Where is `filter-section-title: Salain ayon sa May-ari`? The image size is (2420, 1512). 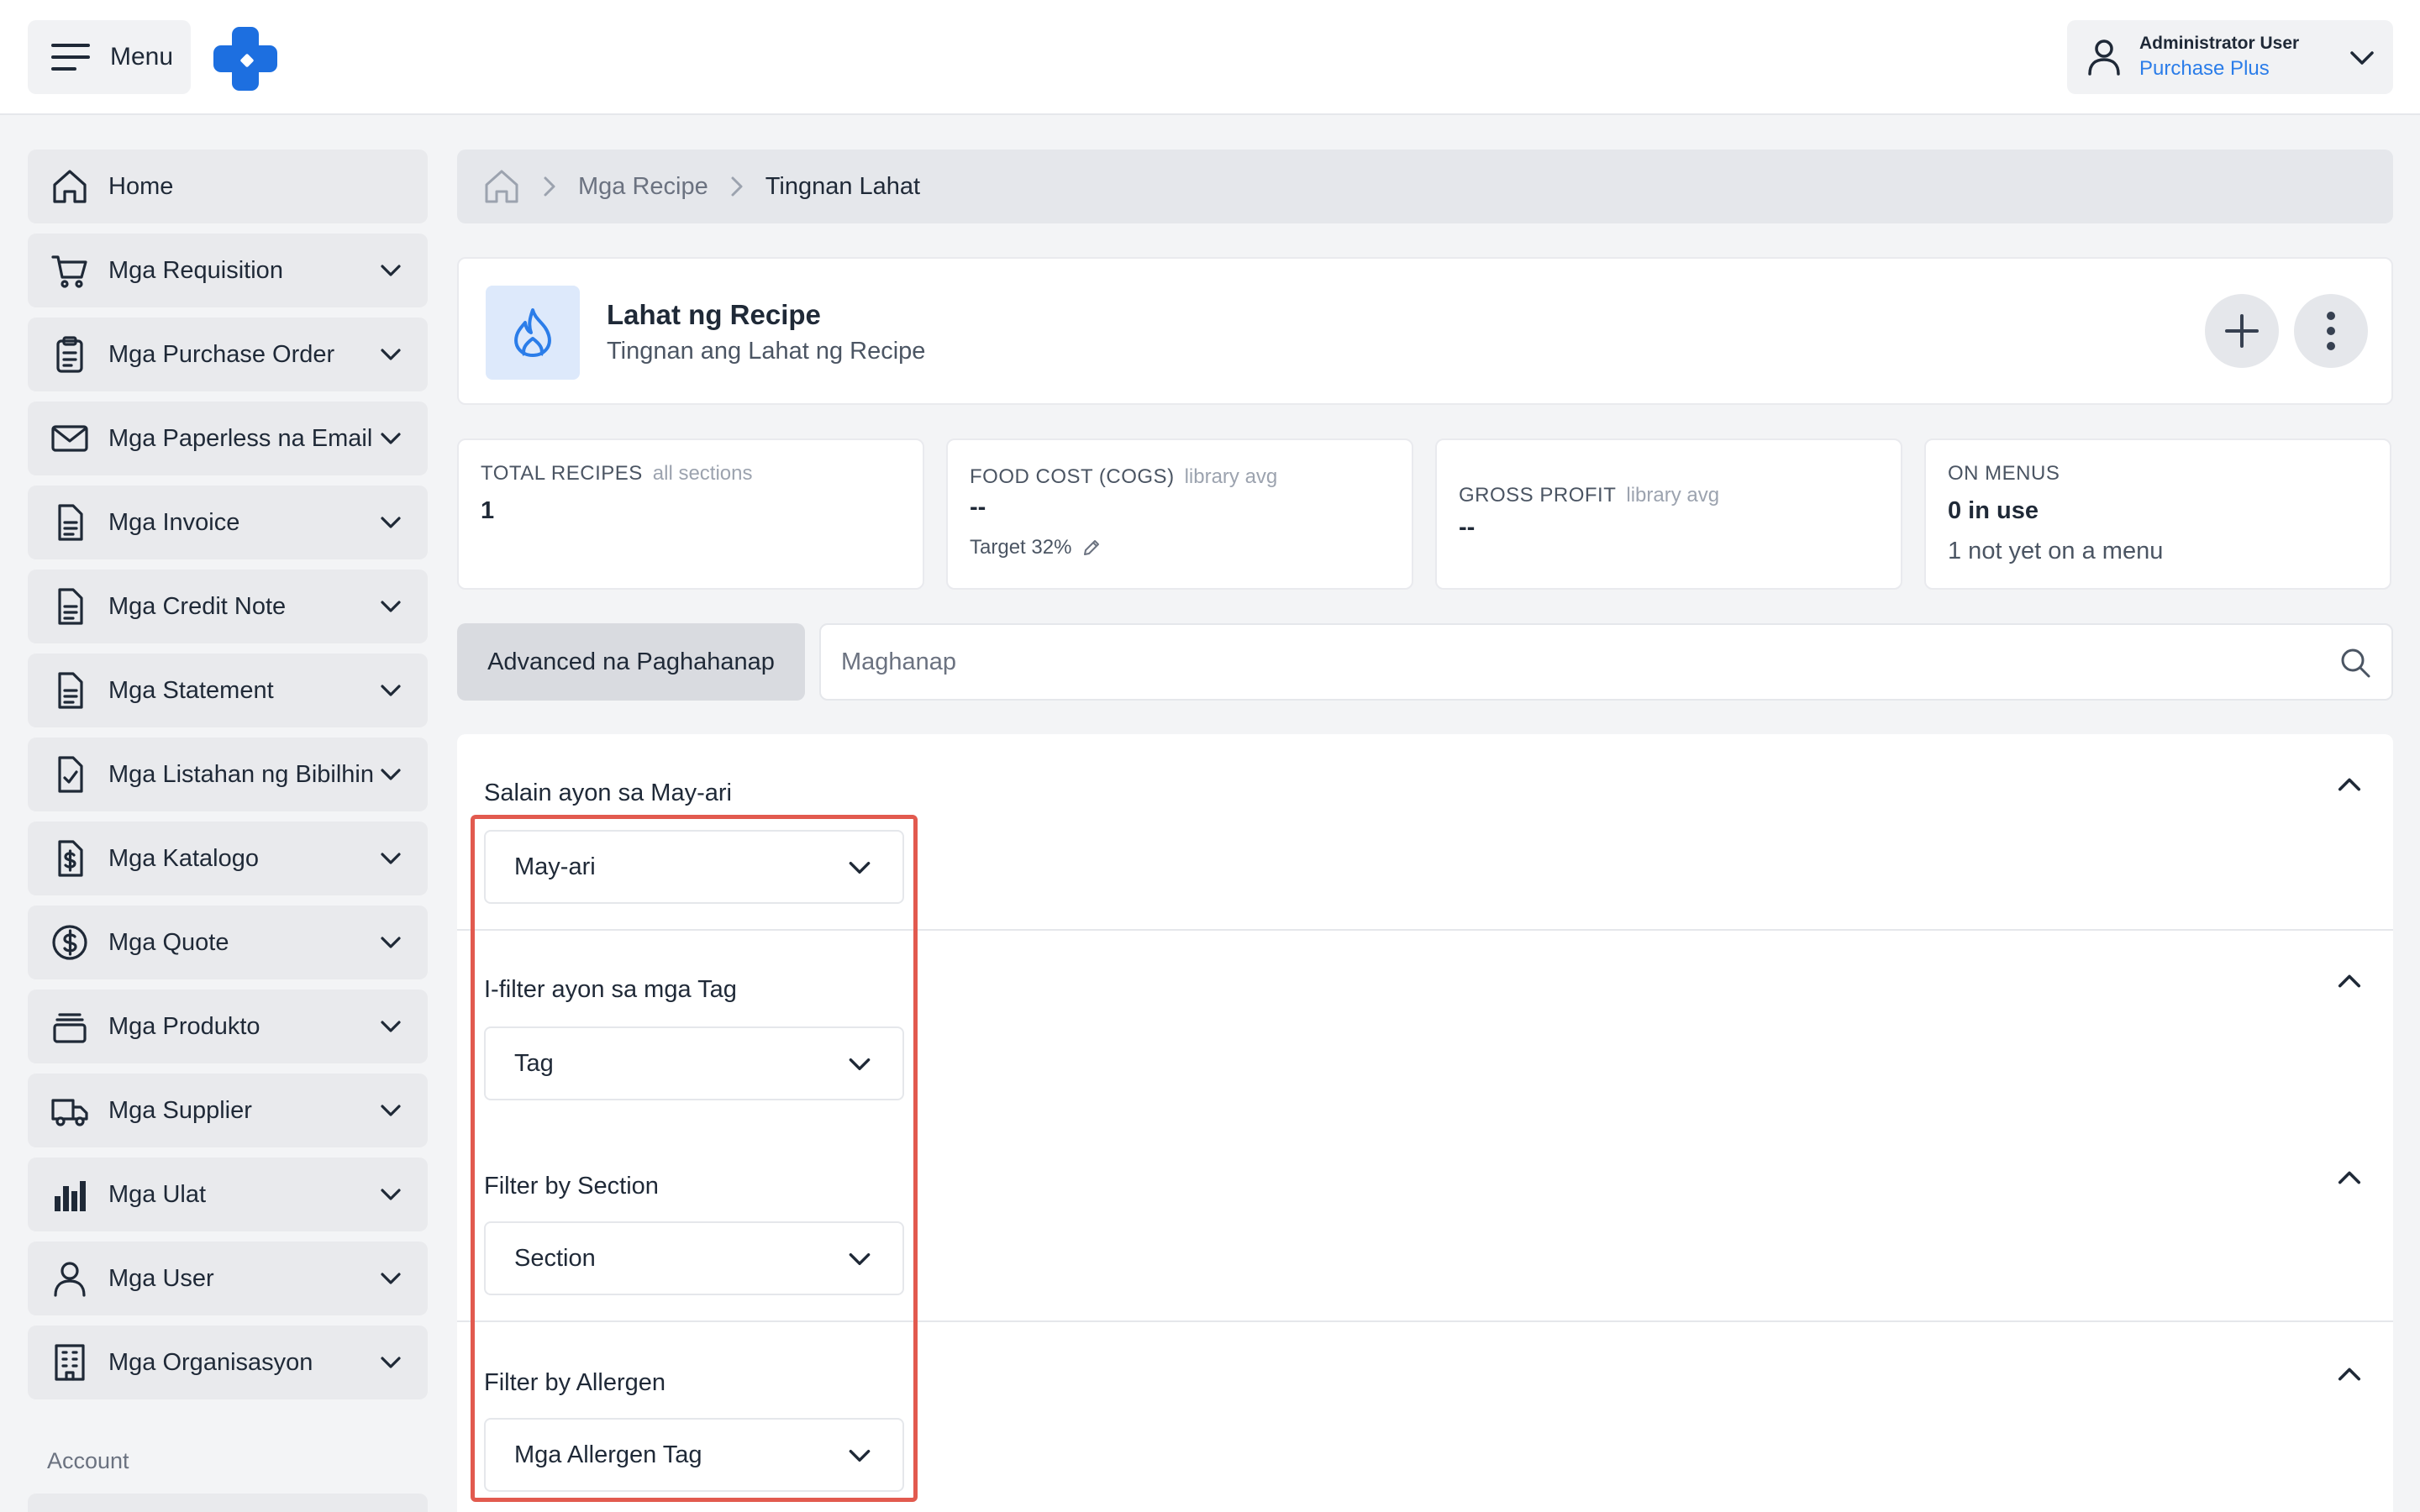 filter-section-title: Salain ayon sa May-ari is located at coordinates (608, 793).